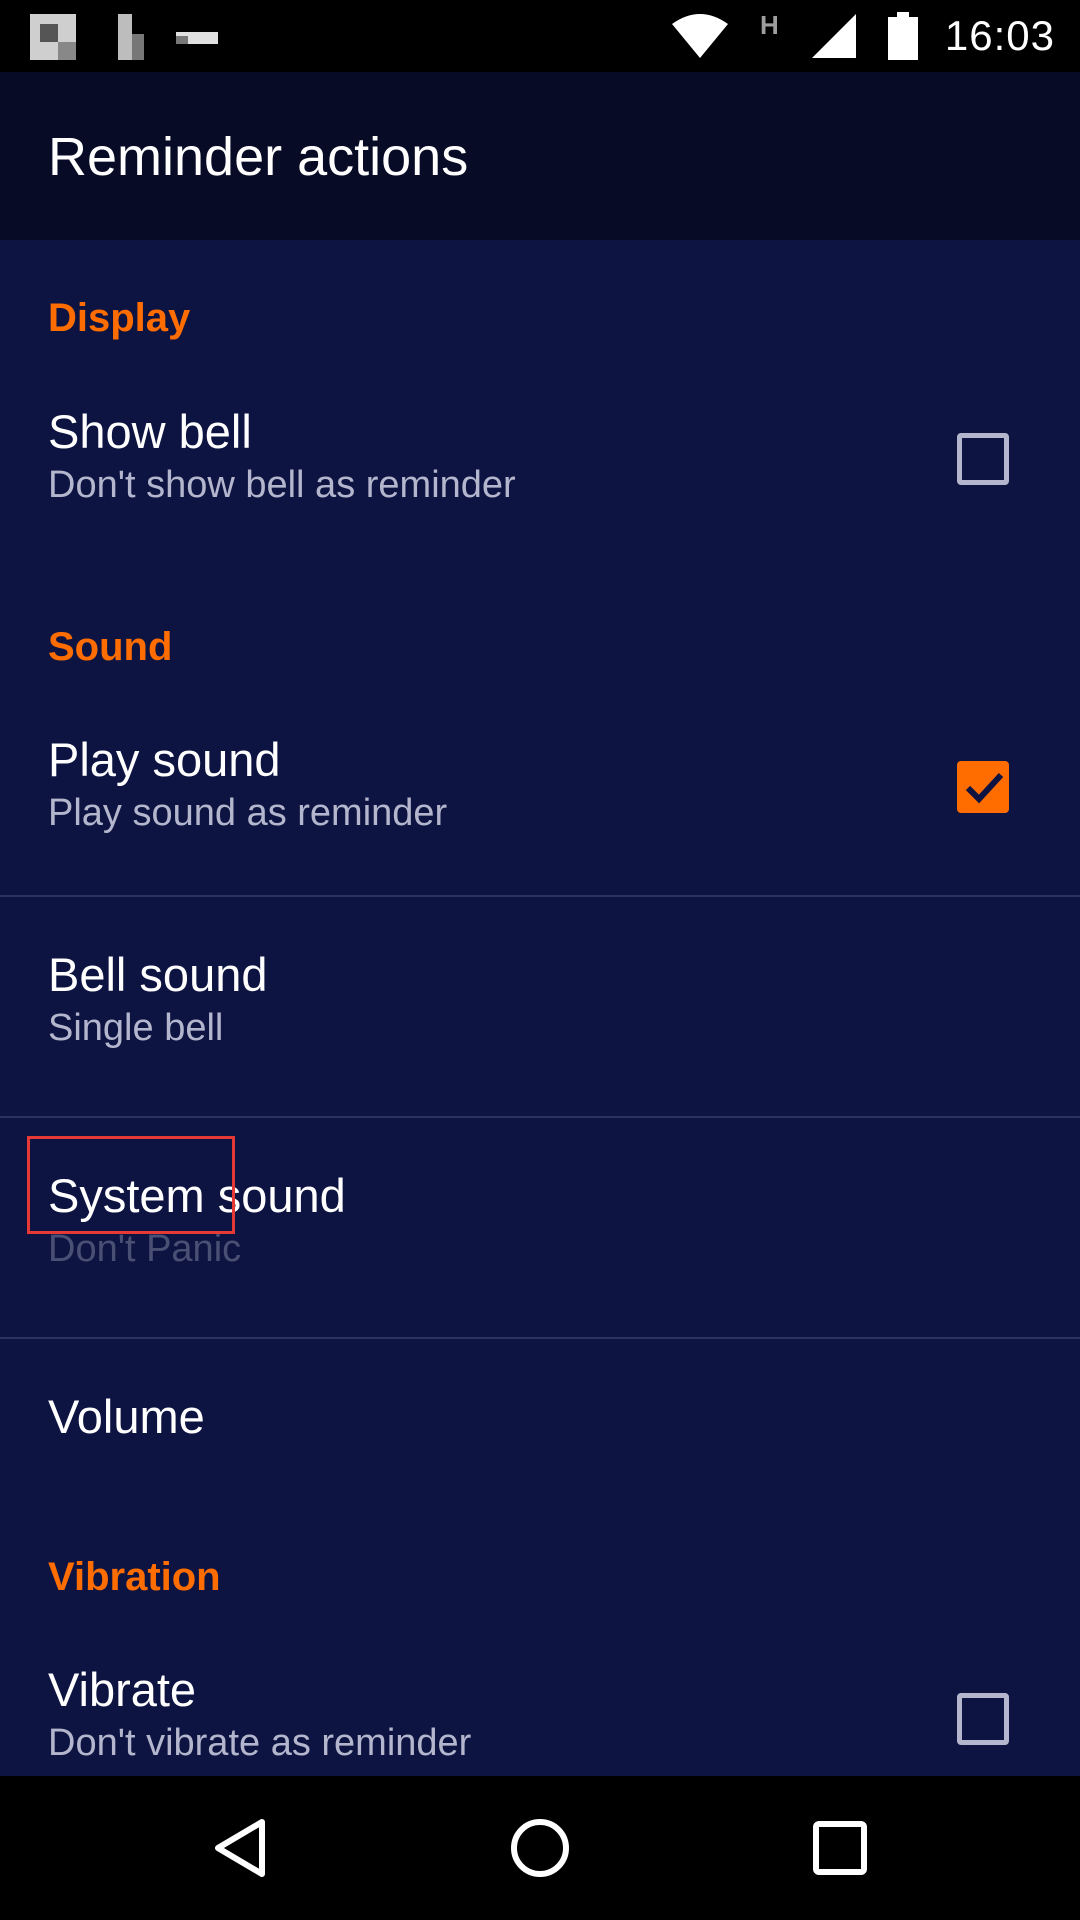 This screenshot has width=1080, height=1920. Describe the element at coordinates (983, 459) in the screenshot. I see `show-bell-checkbox` at that location.